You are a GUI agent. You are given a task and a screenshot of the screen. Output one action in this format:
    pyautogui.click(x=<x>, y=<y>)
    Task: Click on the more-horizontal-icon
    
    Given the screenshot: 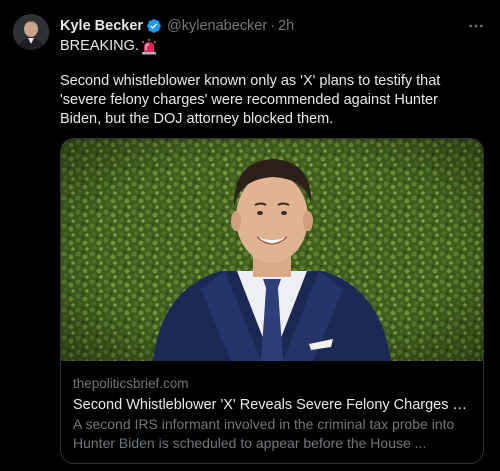 What is the action you would take?
    pyautogui.click(x=476, y=26)
    